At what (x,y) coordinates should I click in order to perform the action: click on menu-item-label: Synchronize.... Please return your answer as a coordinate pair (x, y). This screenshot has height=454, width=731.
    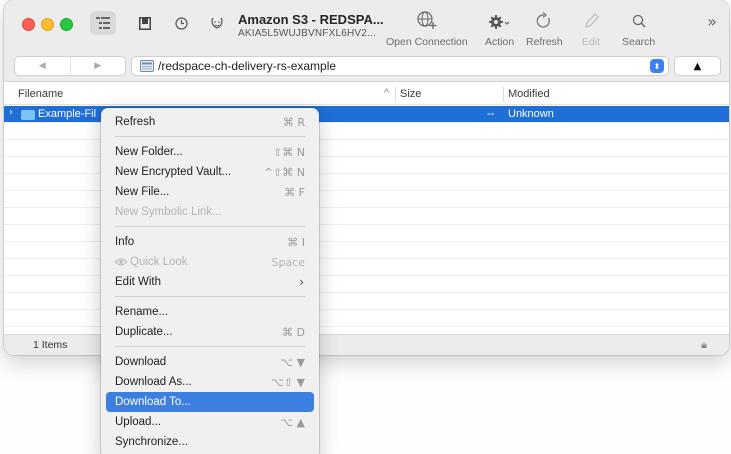
    Looking at the image, I should click on (151, 442).